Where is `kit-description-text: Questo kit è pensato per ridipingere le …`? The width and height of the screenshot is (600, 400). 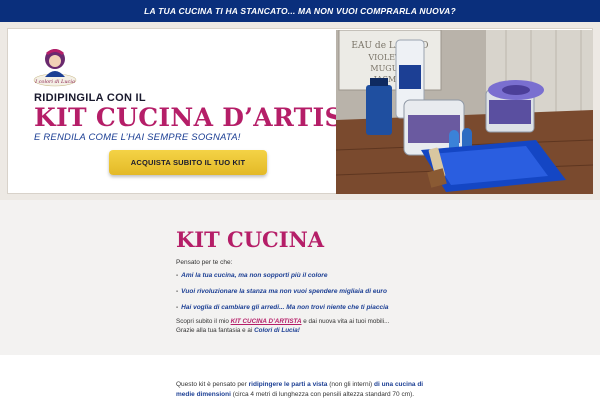
kit-description-text: Questo kit è pensato per ridipingere le … is located at coordinates (306, 389).